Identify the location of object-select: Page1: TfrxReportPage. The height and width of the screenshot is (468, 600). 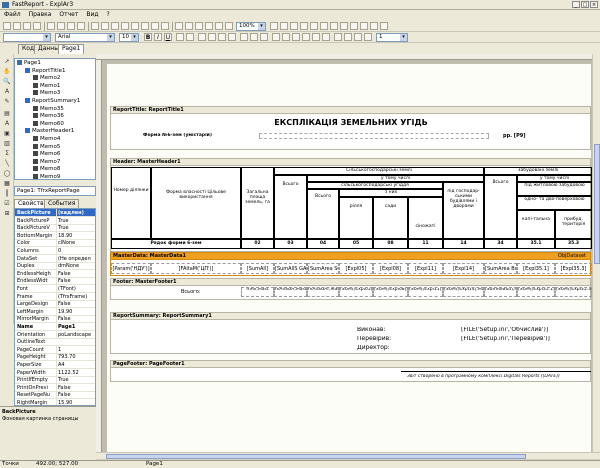
(55, 191).